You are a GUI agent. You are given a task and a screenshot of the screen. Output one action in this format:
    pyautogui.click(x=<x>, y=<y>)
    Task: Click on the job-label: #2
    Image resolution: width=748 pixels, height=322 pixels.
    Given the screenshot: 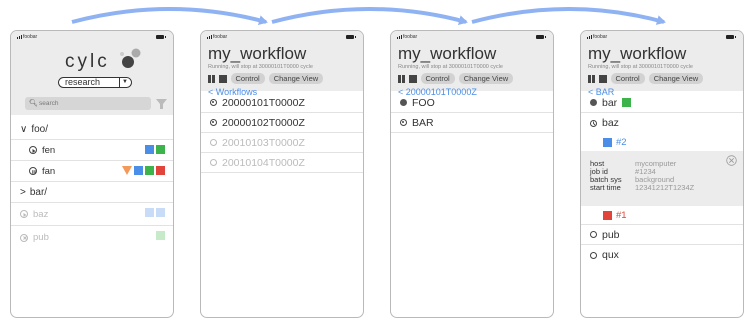 What is the action you would take?
    pyautogui.click(x=621, y=142)
    